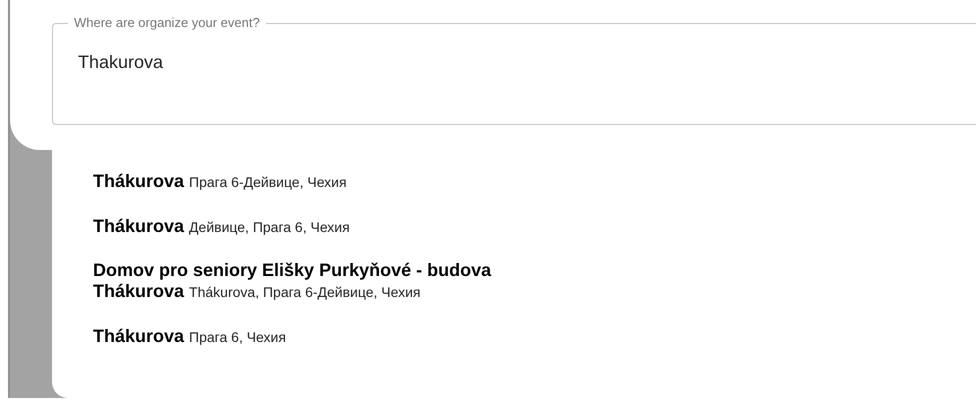 This screenshot has width=976, height=403. Describe the element at coordinates (534, 226) in the screenshot. I see `suggestion-item: Thákurova Дейвице, Прага 6, Чехия` at that location.